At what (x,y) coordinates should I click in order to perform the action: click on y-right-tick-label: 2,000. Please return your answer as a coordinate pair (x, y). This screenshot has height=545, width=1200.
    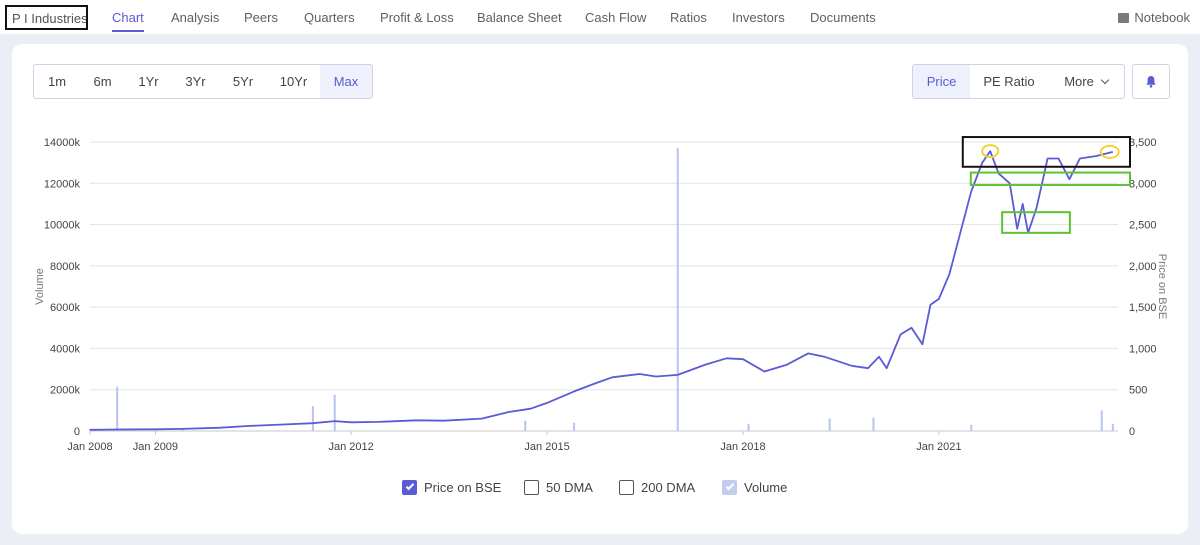
    Looking at the image, I should click on (1143, 267).